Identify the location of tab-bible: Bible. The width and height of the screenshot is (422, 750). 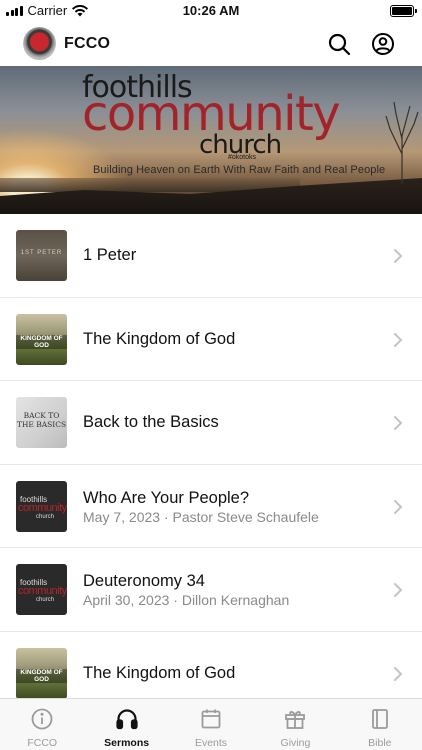
(380, 724).